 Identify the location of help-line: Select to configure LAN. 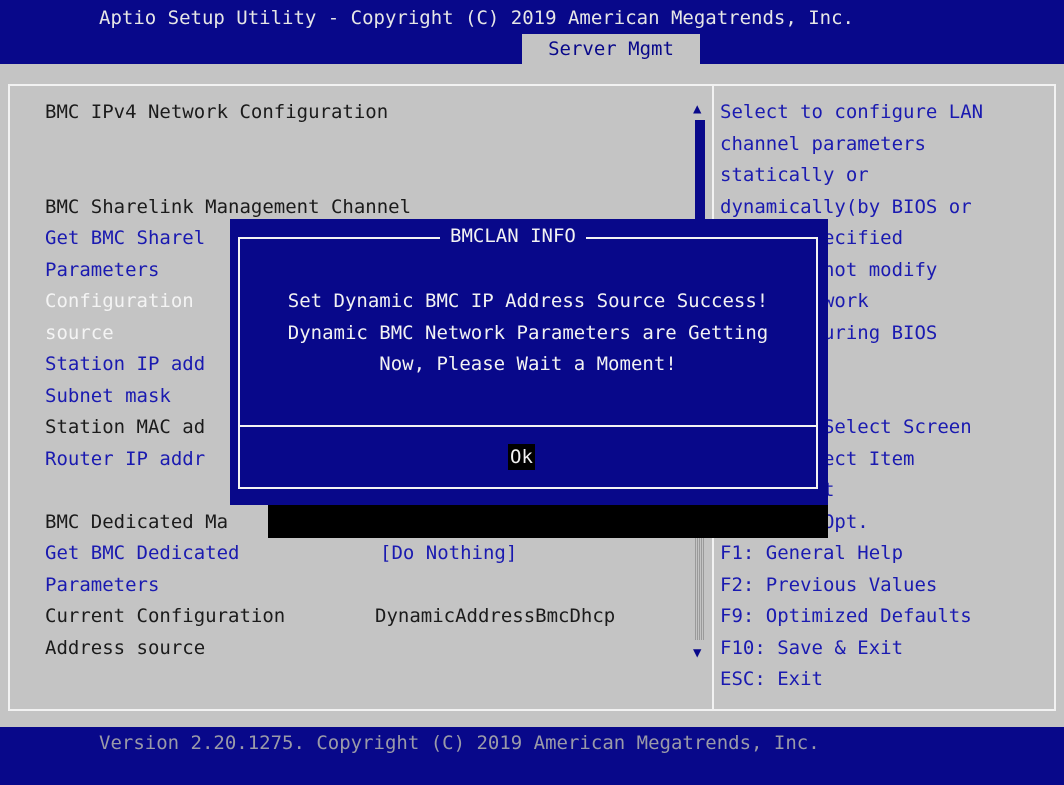
(852, 112).